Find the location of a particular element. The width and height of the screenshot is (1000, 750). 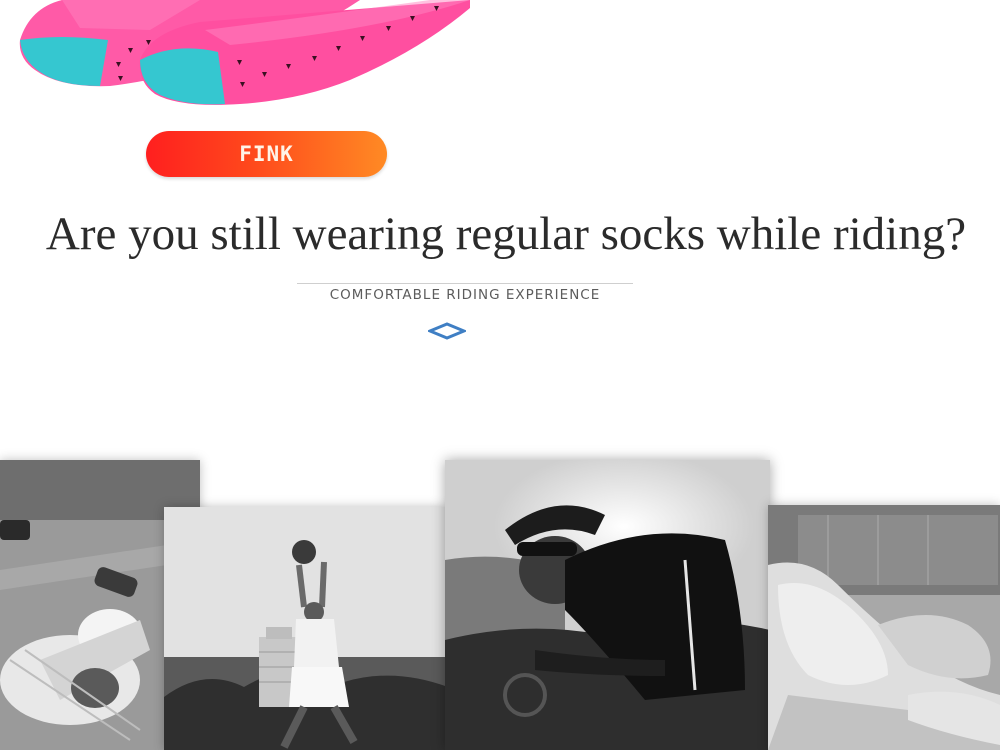

subtitle: COMFORTABLE RIDING EXPERIENCE is located at coordinates (465, 295).